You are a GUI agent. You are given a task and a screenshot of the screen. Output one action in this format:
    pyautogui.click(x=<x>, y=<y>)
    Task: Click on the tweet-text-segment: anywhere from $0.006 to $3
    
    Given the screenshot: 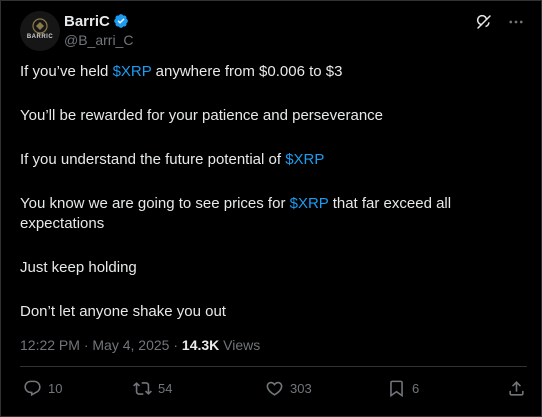 What is the action you would take?
    pyautogui.click(x=247, y=71)
    